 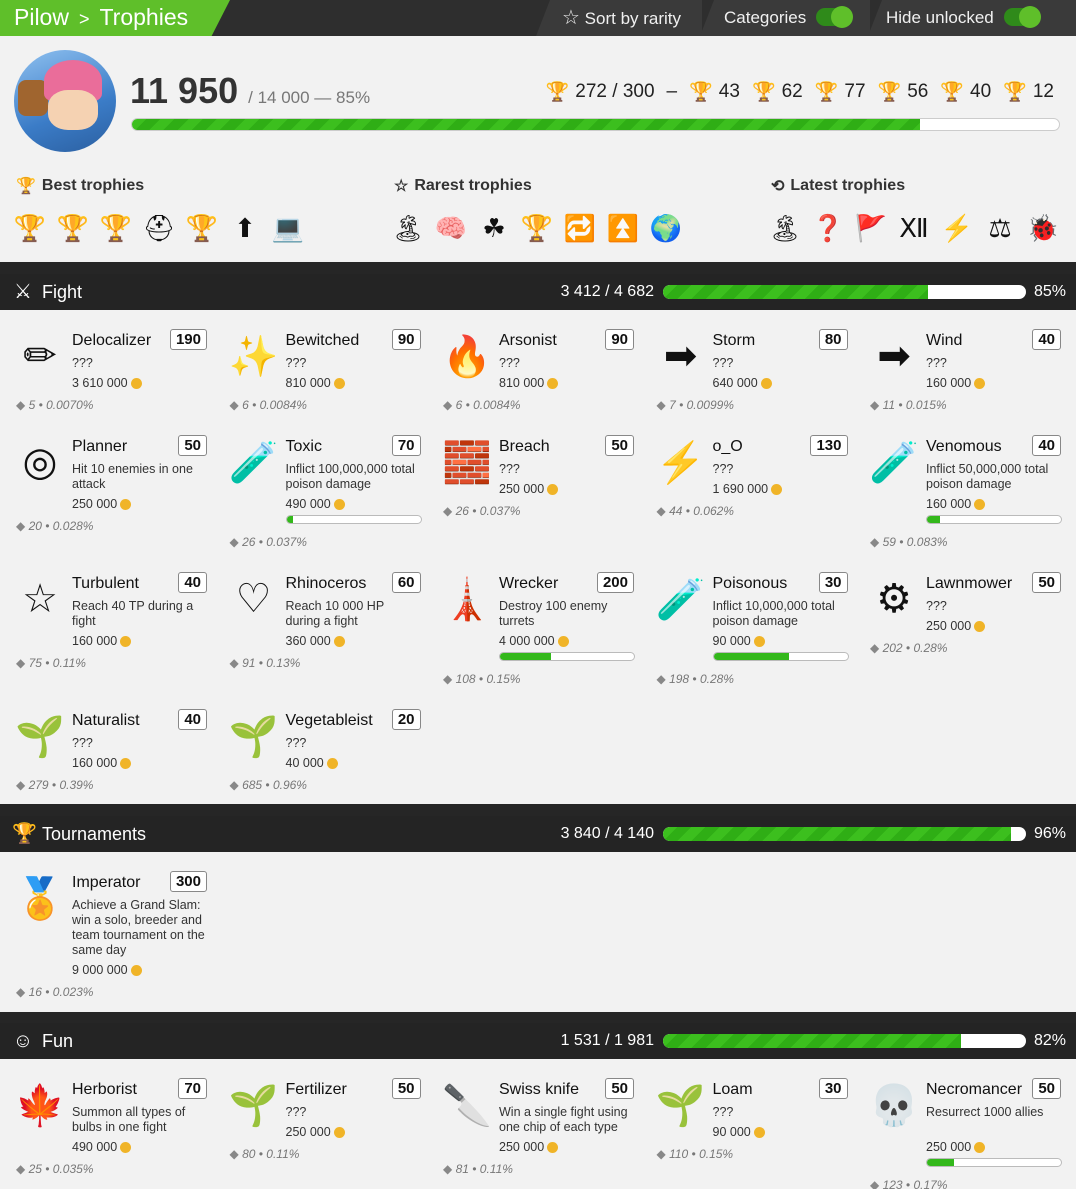 What do you see at coordinates (509, 363) in the screenshot?
I see `trophy-description: ???` at bounding box center [509, 363].